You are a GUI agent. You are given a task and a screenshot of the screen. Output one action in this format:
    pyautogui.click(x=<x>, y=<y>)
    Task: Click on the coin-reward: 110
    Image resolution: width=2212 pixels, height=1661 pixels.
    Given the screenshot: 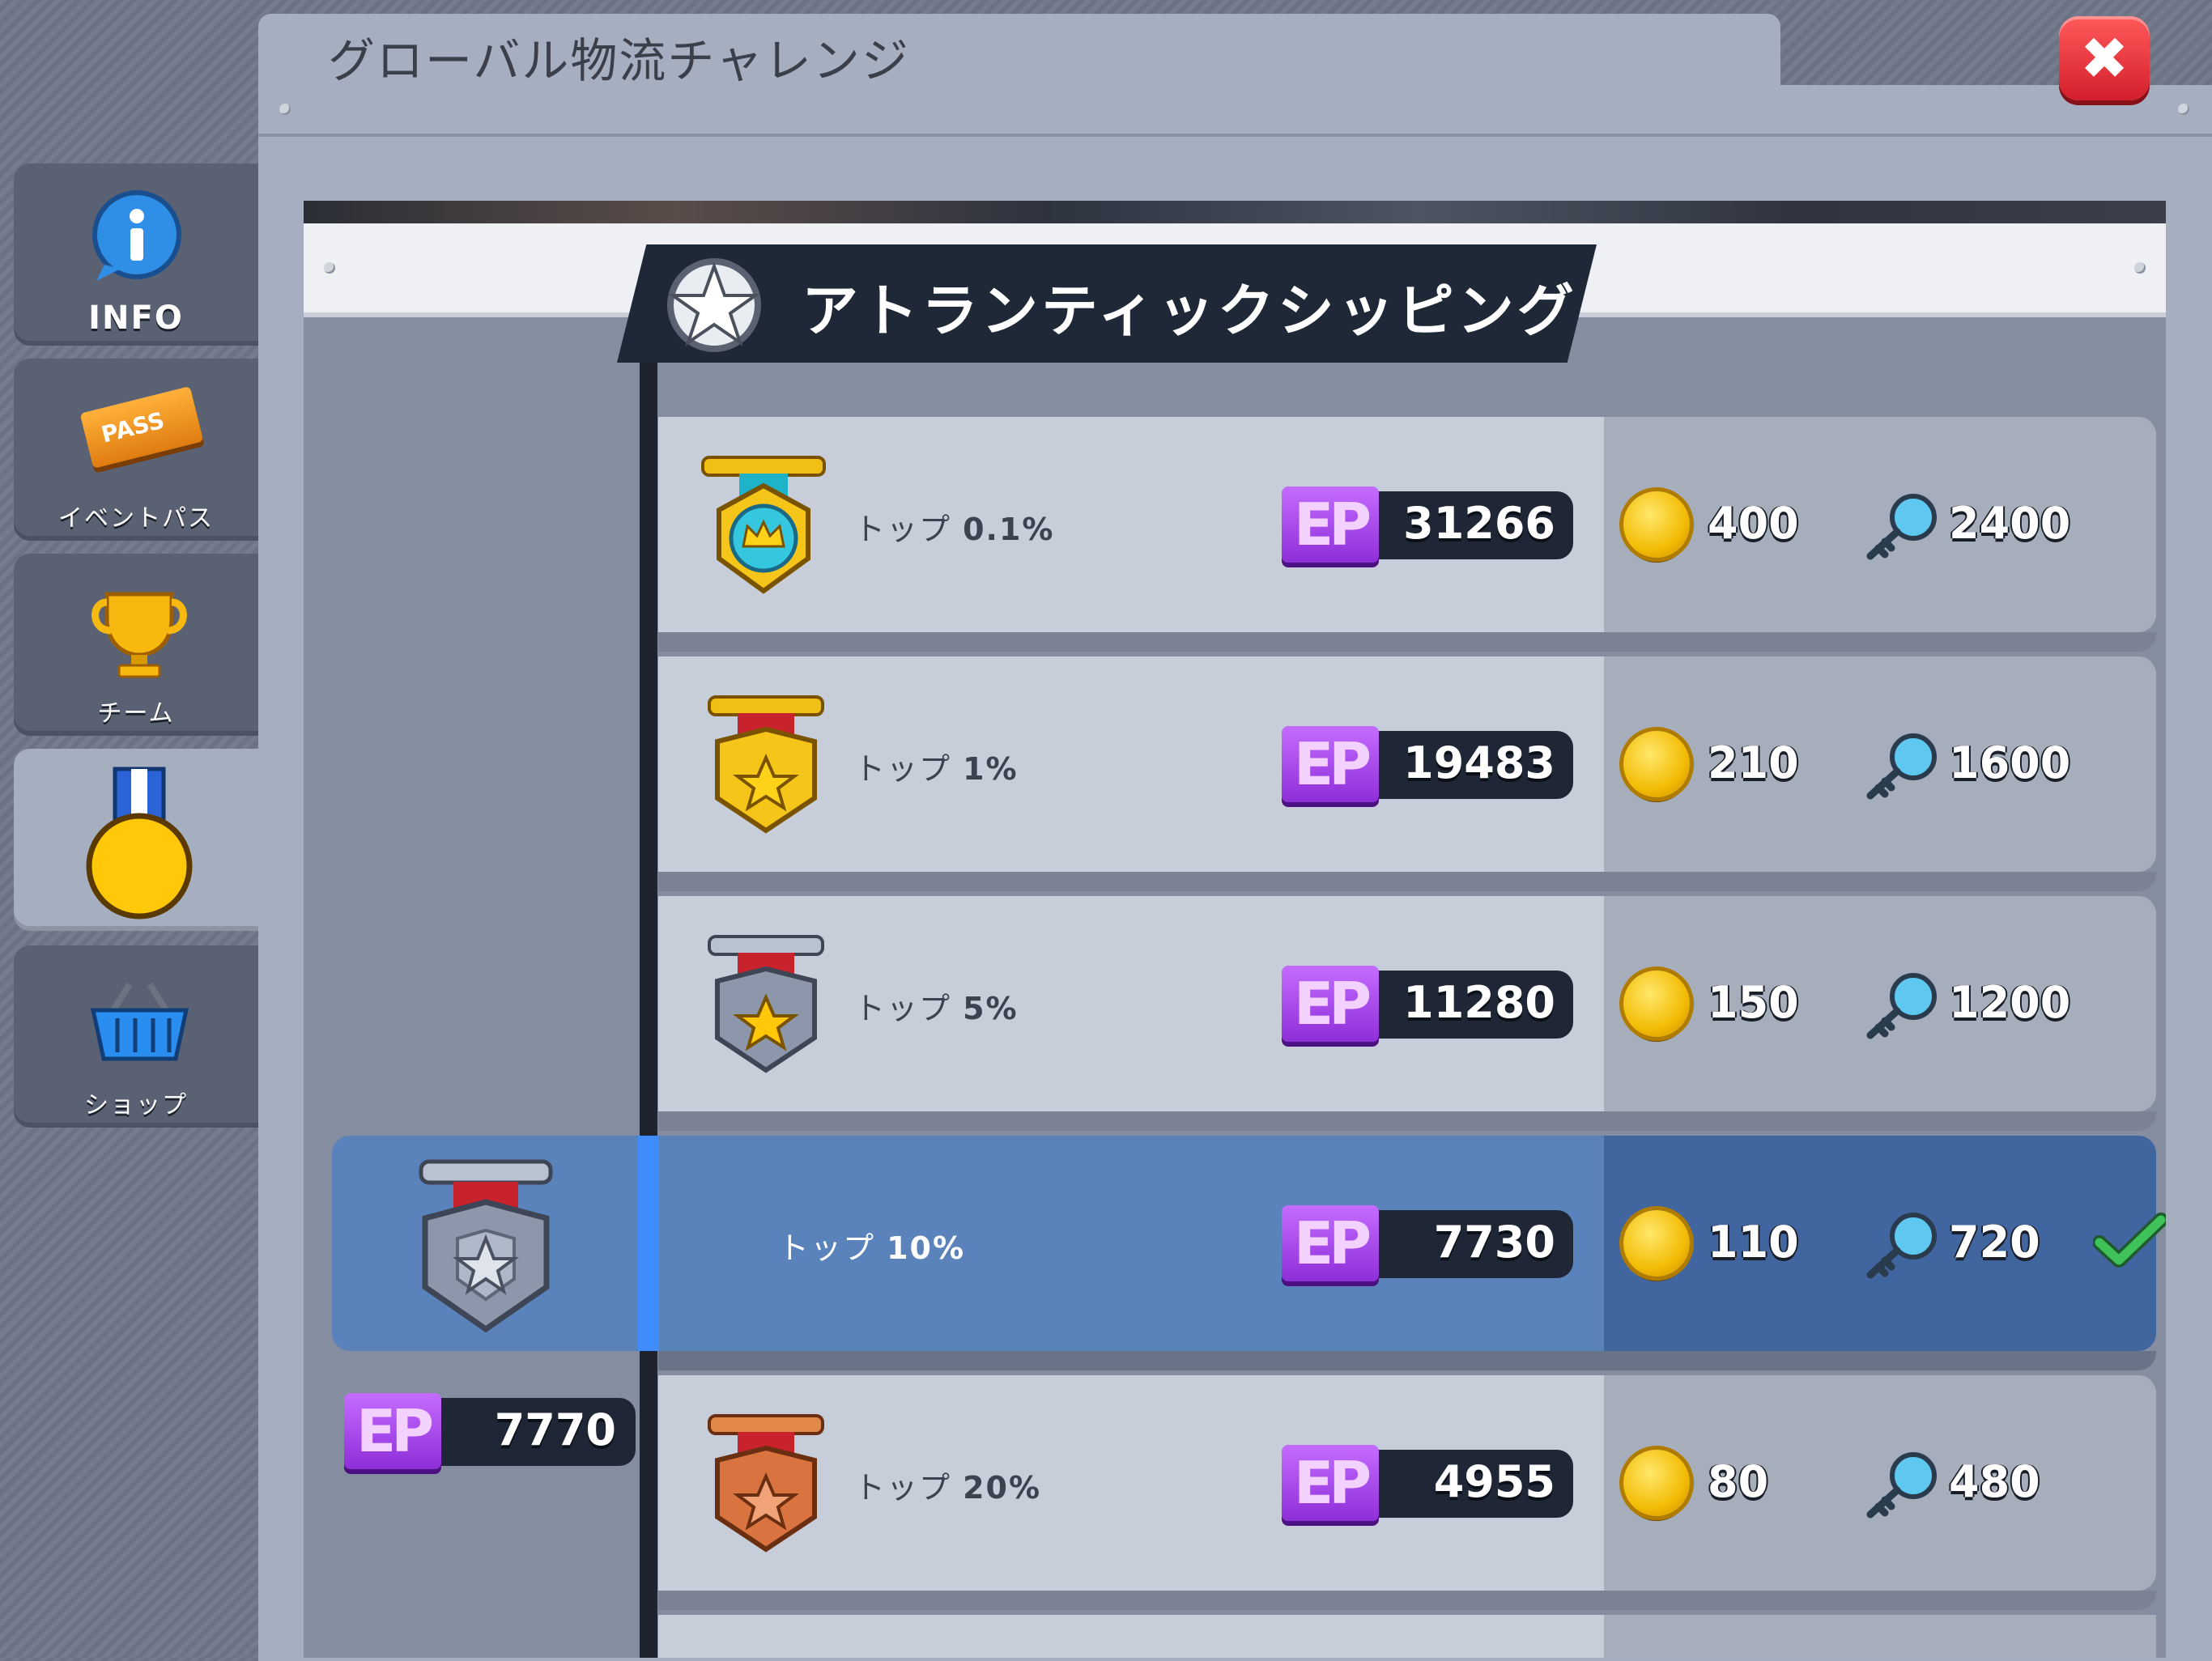 What is the action you would take?
    pyautogui.click(x=1754, y=1243)
    